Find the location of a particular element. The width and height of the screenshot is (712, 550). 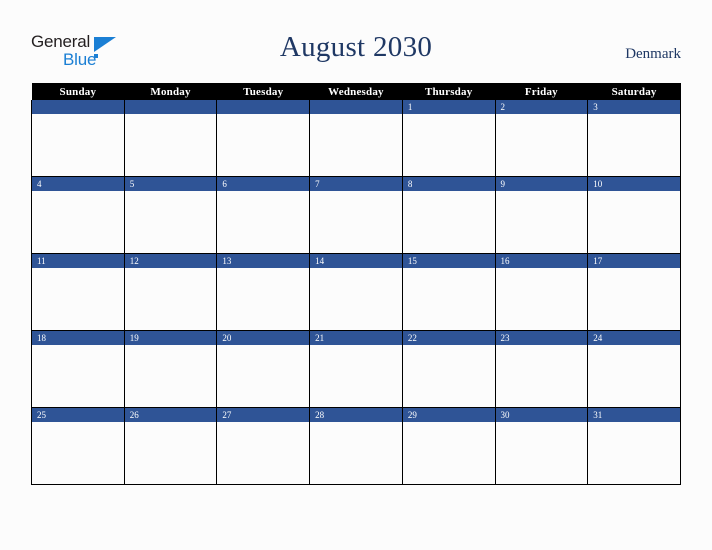

calendar-day-cell: 18 is located at coordinates (78, 369).